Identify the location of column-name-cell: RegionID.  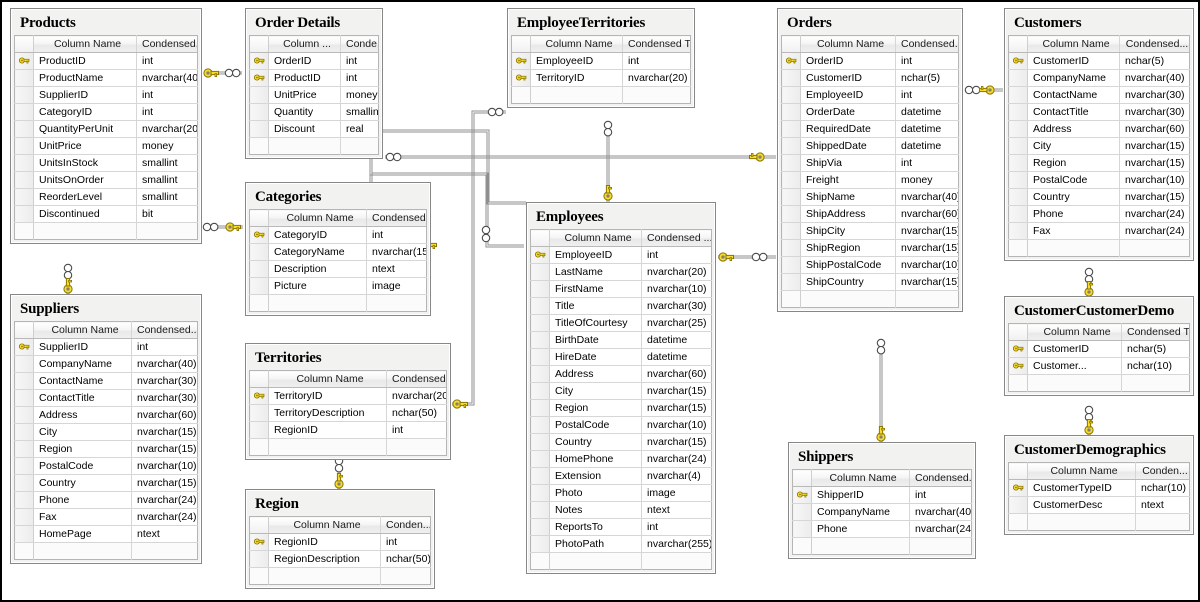
(324, 542).